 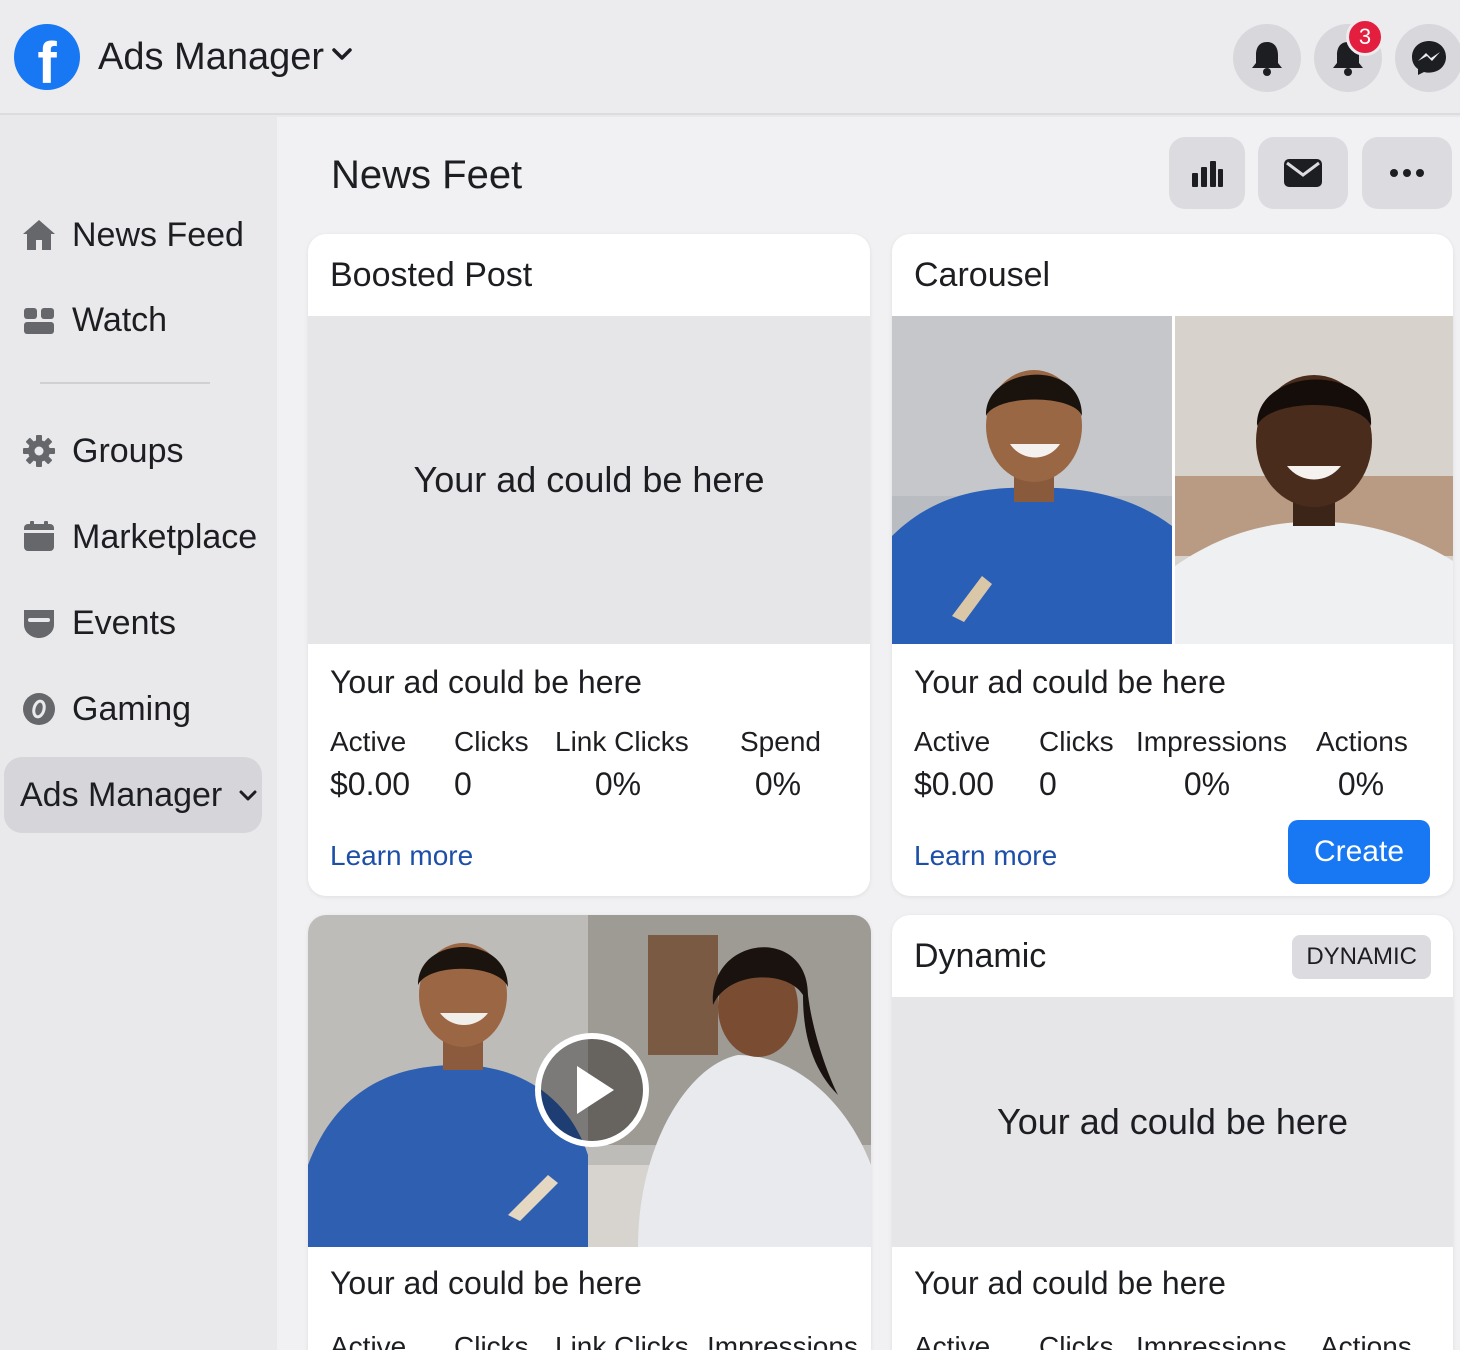 I want to click on messenger-button, so click(x=1427, y=58).